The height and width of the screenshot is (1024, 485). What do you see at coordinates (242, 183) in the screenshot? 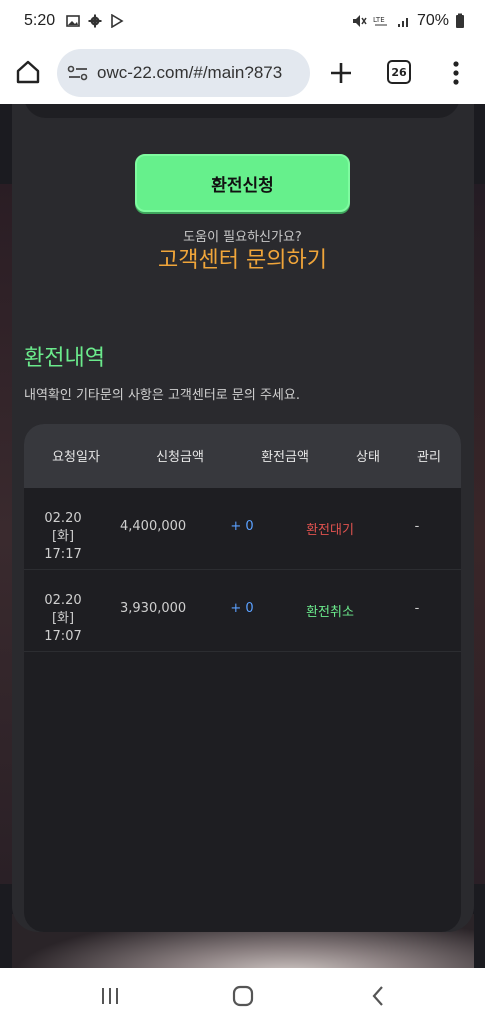
I see `exchange-apply-button: 환전신청` at bounding box center [242, 183].